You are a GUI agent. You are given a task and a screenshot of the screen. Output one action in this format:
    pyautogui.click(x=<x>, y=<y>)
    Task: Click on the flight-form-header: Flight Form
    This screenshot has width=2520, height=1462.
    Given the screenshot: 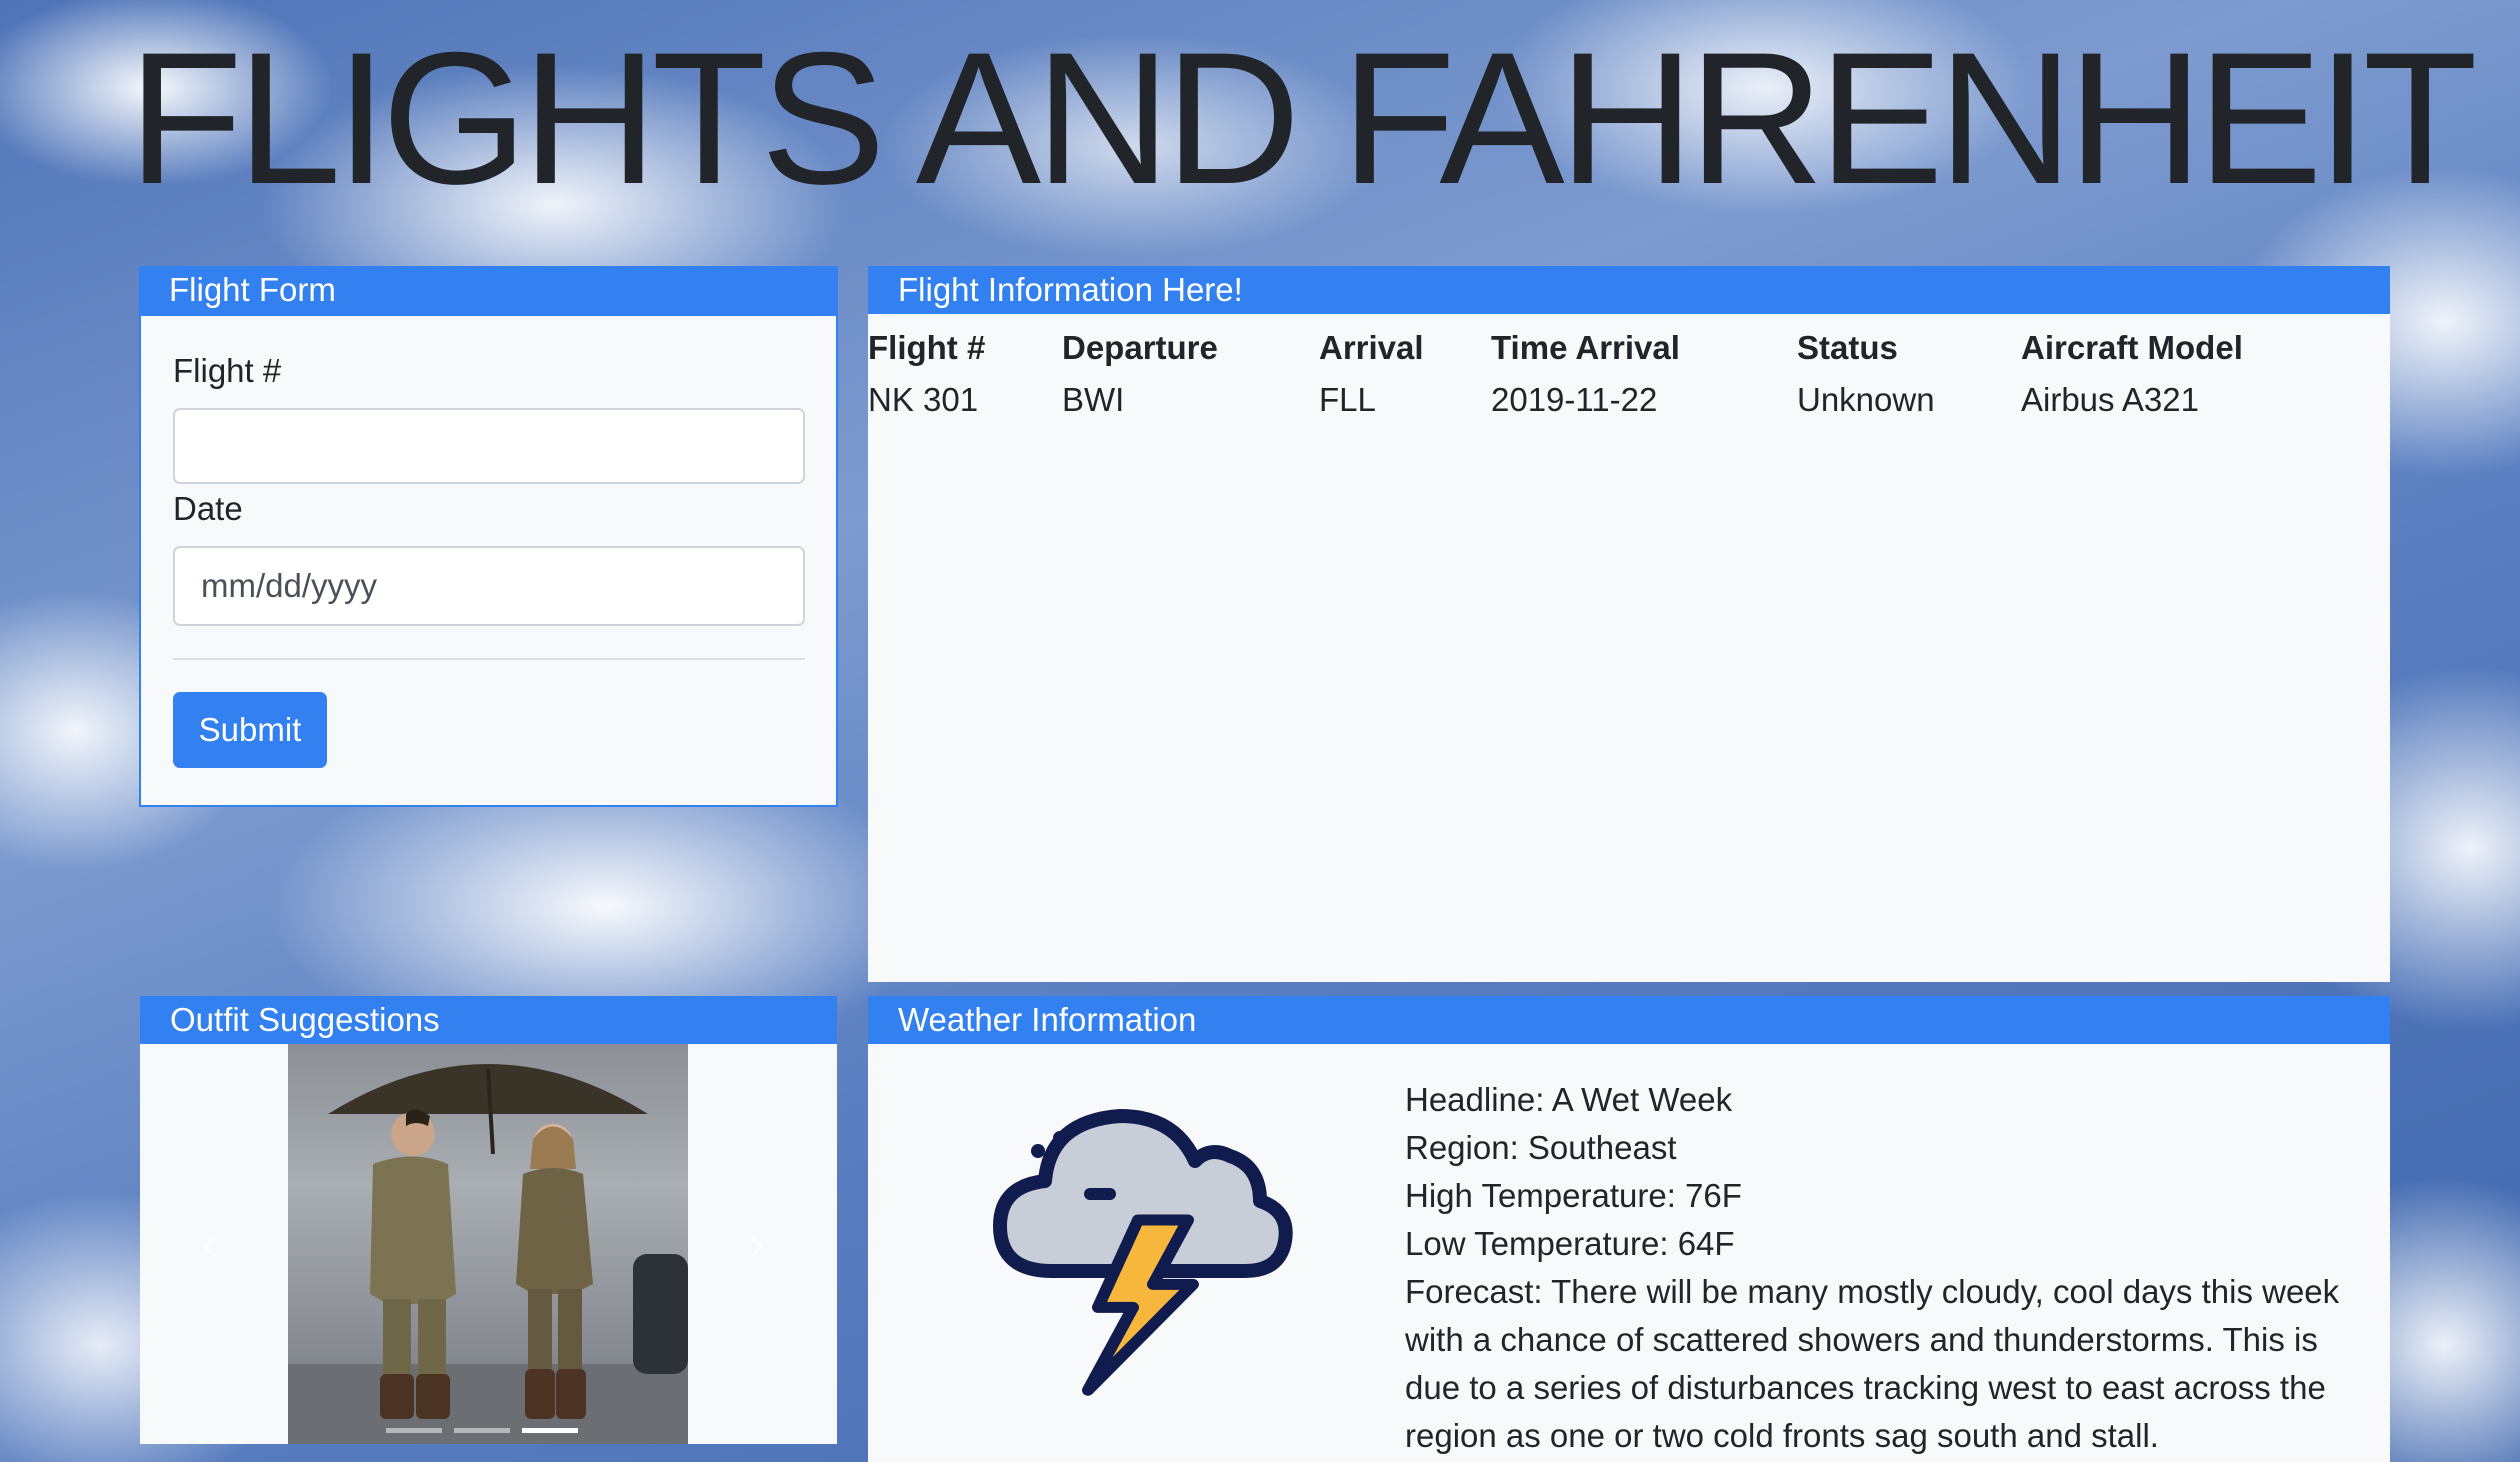 What is the action you would take?
    pyautogui.click(x=488, y=291)
    